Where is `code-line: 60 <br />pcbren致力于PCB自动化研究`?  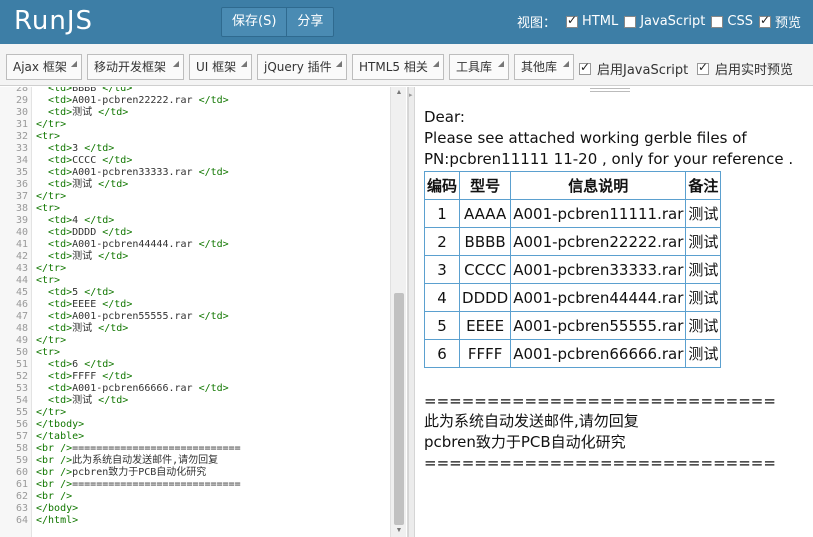 code-line: 60 <br />pcbren致力于PCB自动化研究 is located at coordinates (194, 473).